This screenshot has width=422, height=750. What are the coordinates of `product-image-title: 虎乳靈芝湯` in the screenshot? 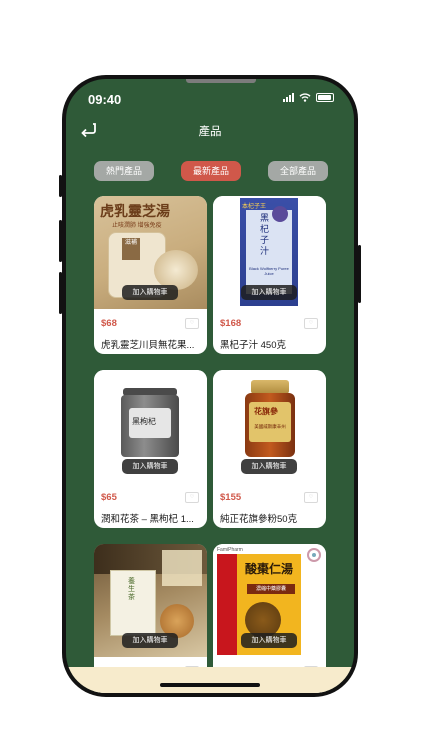 It's located at (135, 212).